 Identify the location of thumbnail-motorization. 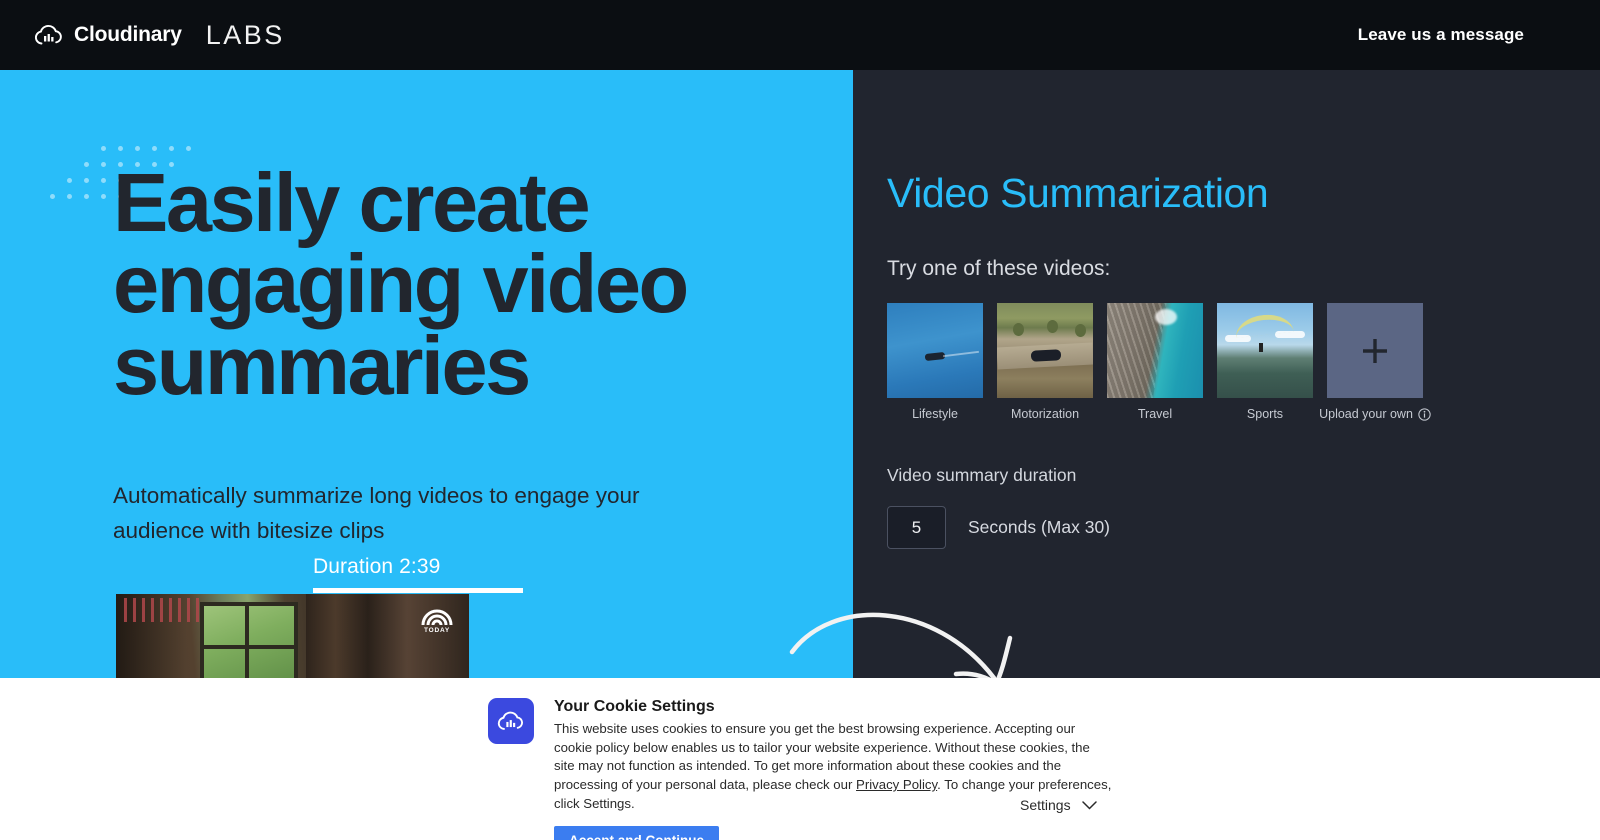
(1045, 350).